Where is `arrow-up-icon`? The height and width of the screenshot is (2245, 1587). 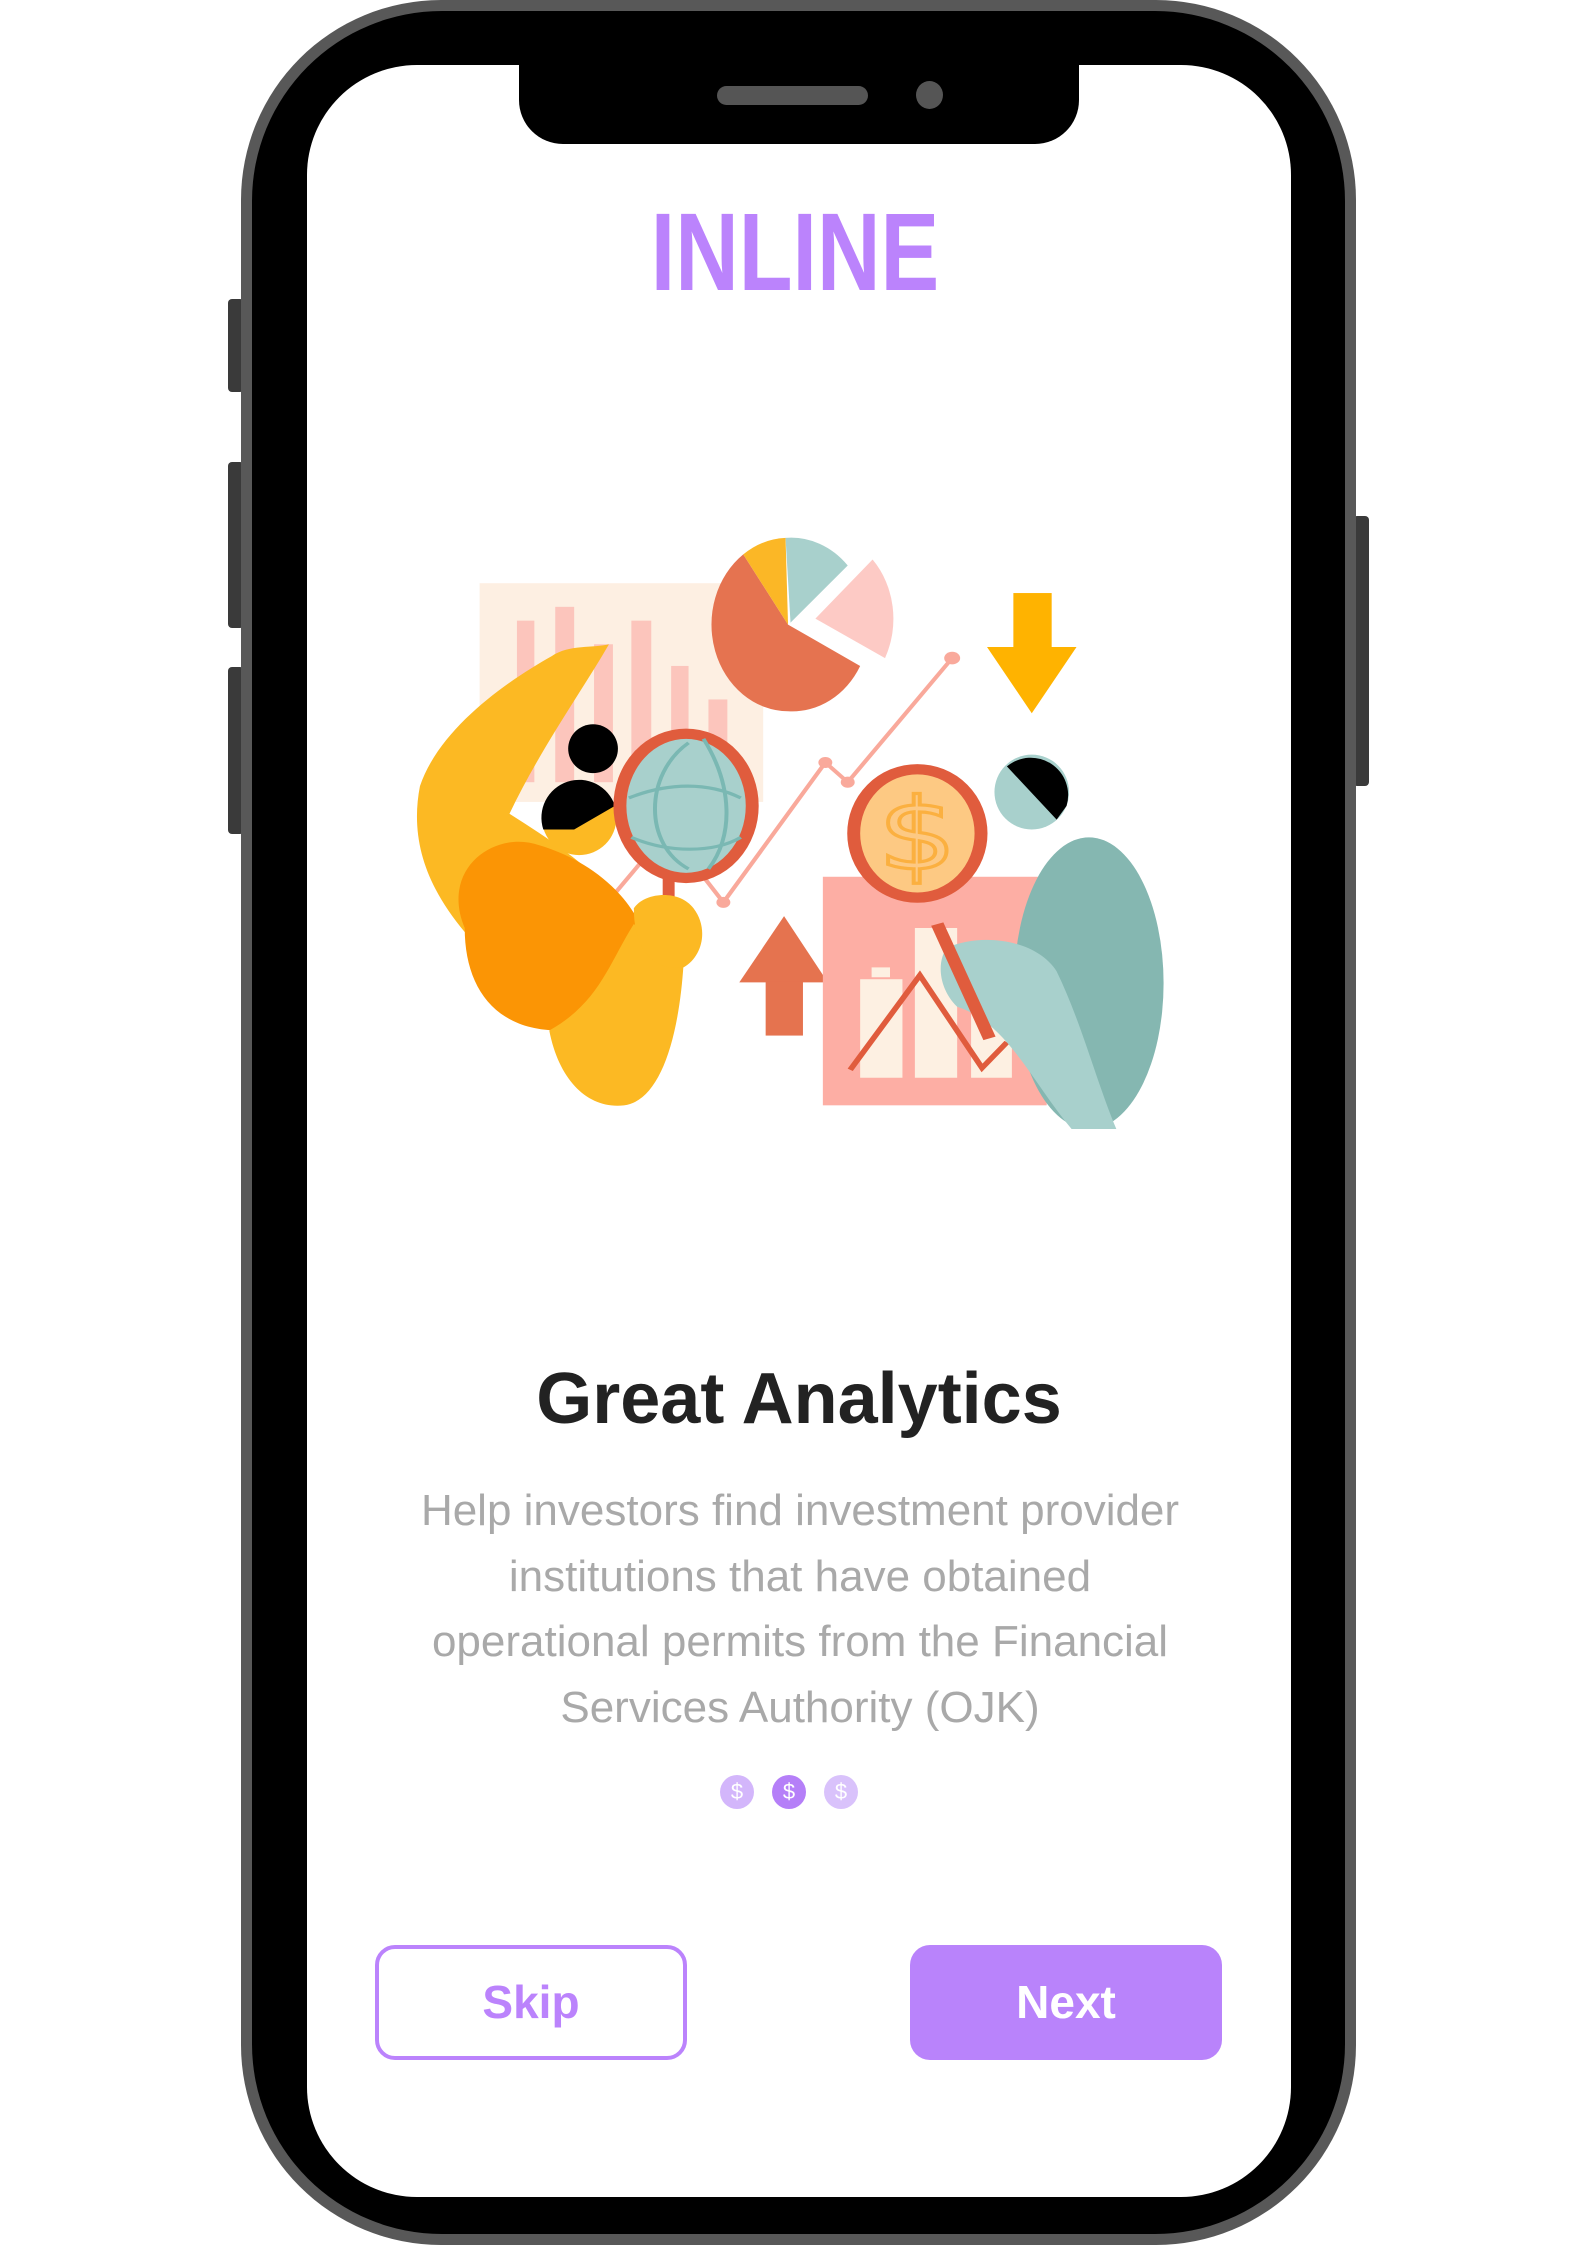
arrow-up-icon is located at coordinates (783, 976).